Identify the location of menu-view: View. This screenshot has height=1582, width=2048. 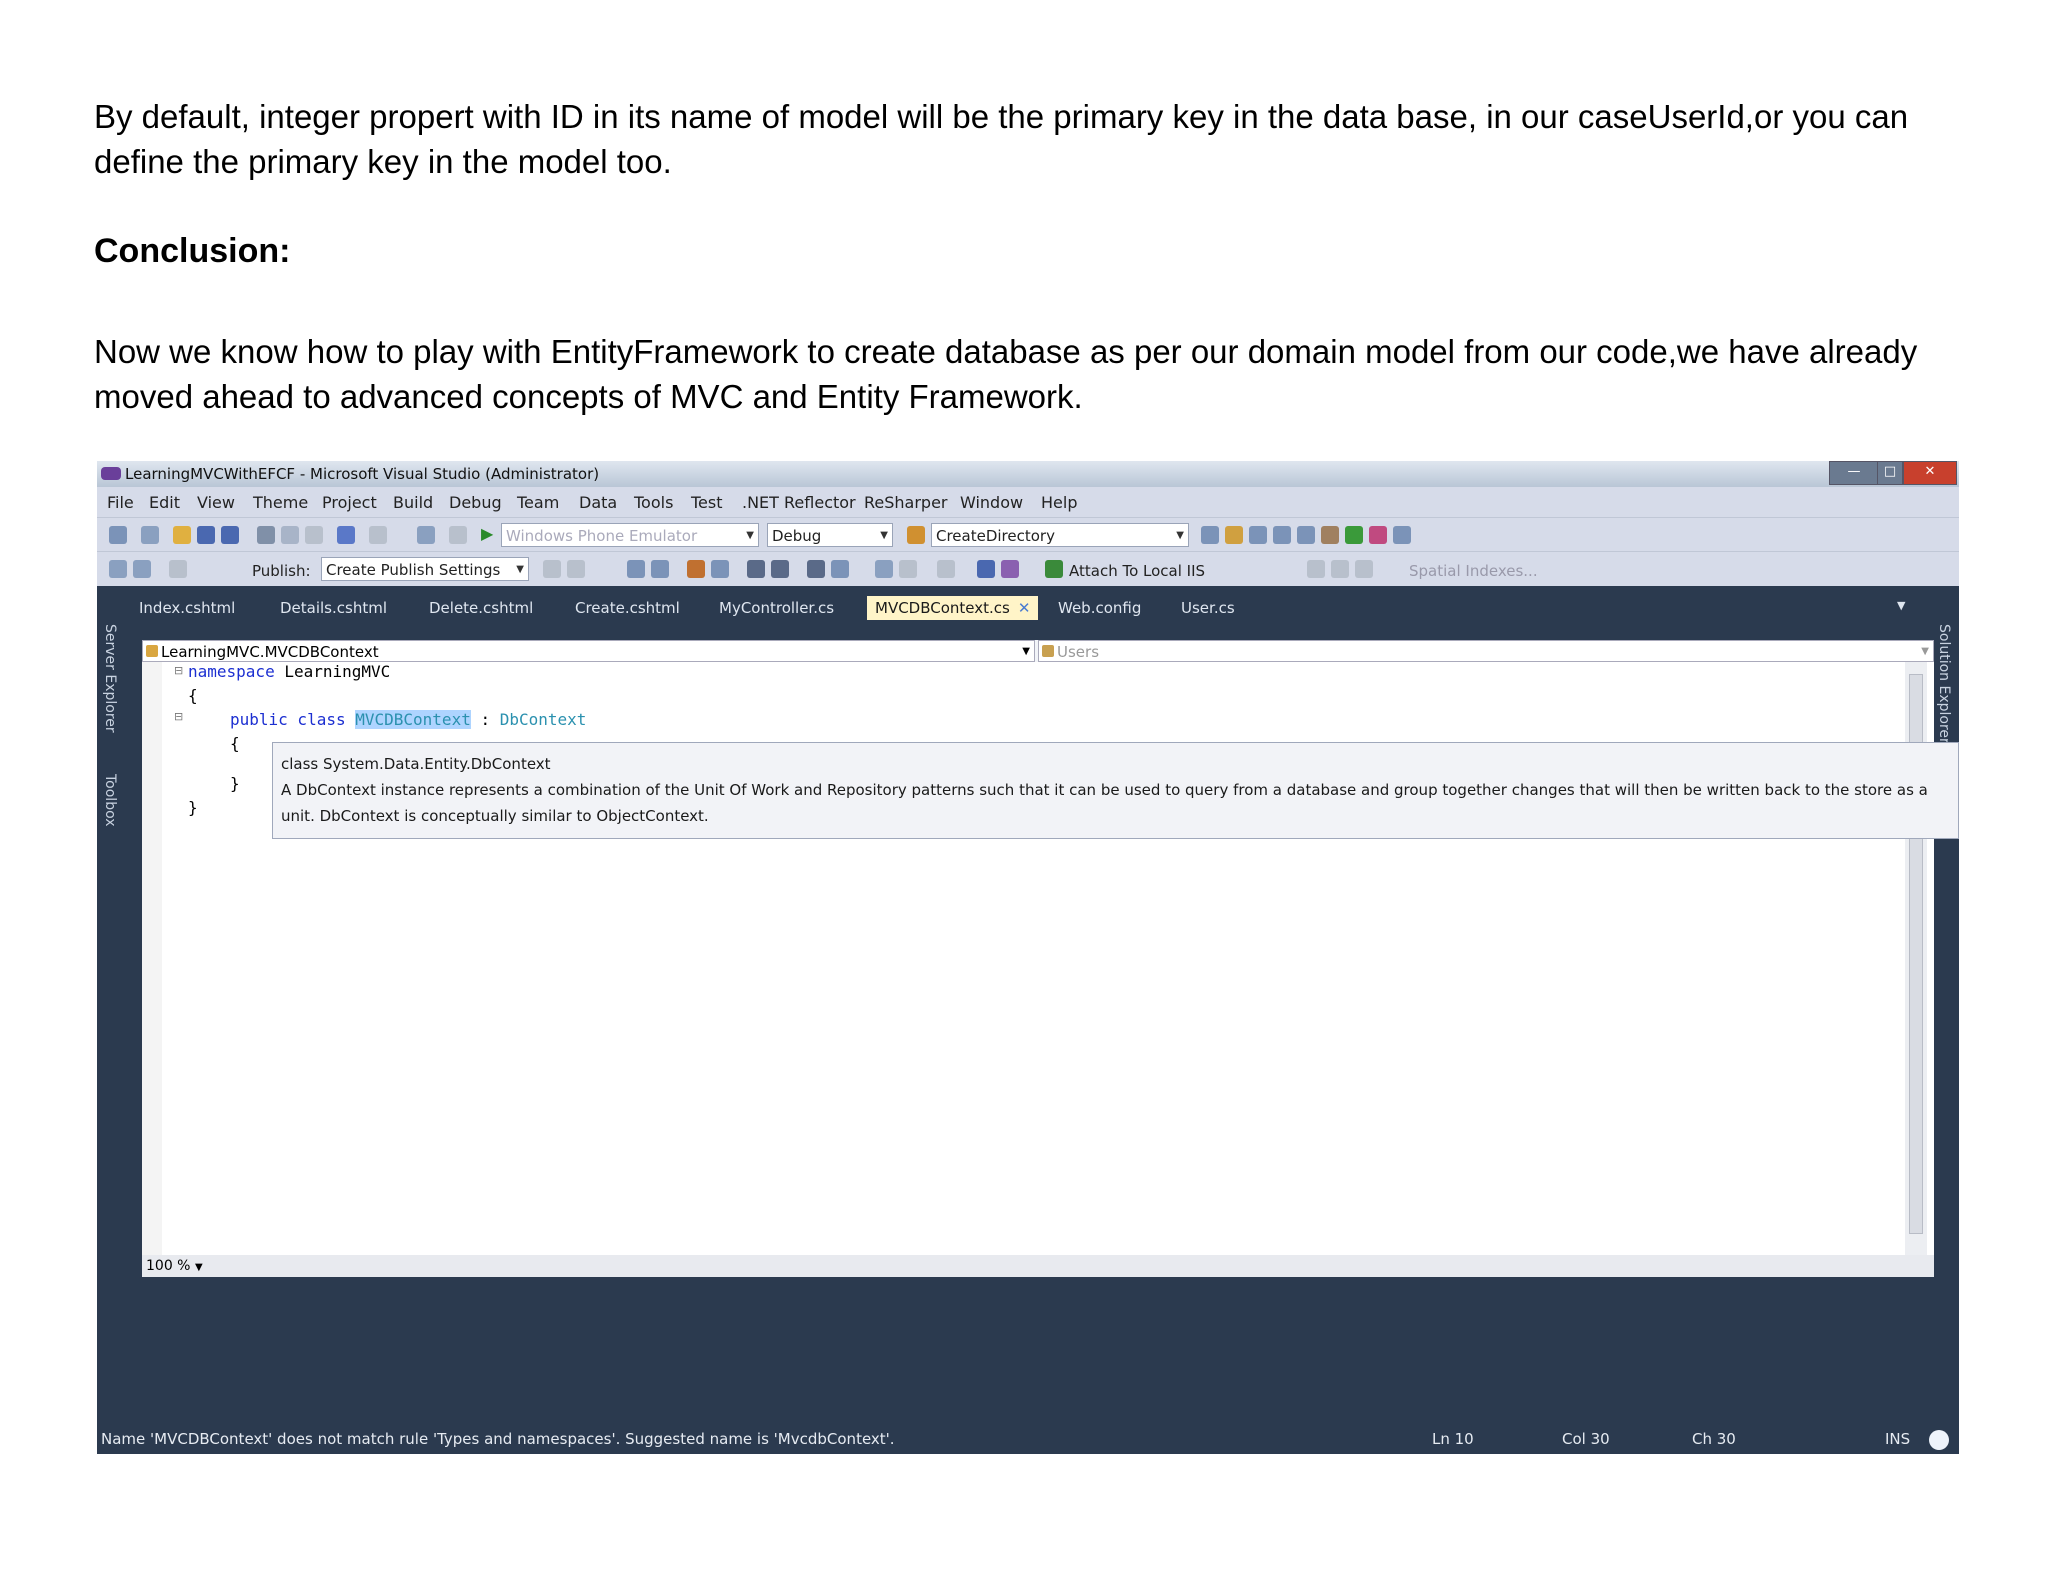
(216, 502).